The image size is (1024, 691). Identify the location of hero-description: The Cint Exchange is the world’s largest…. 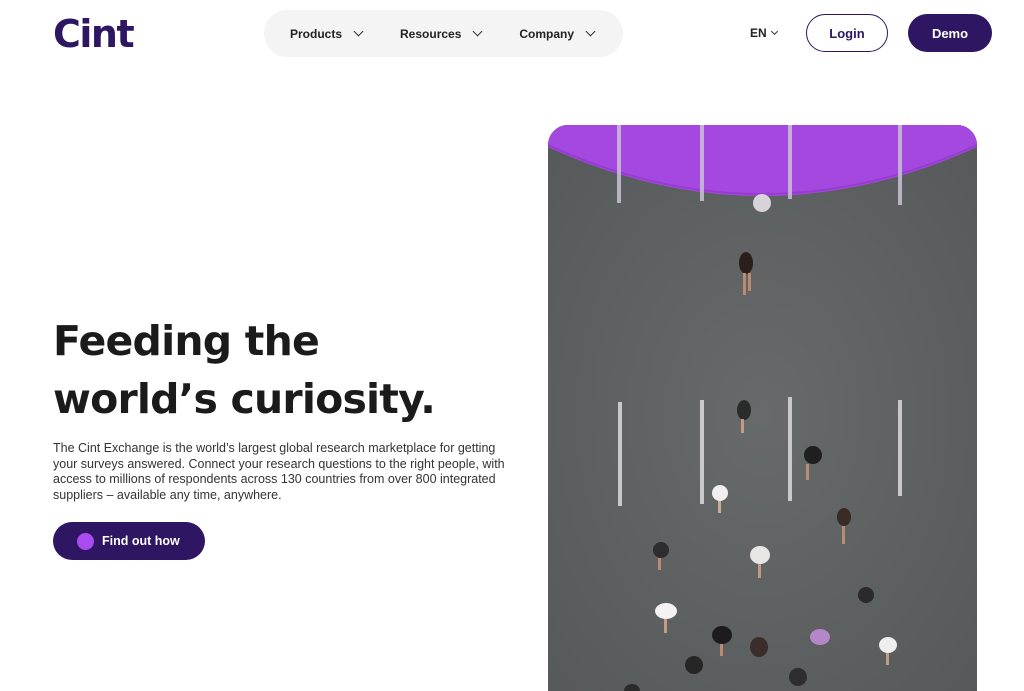
(279, 471).